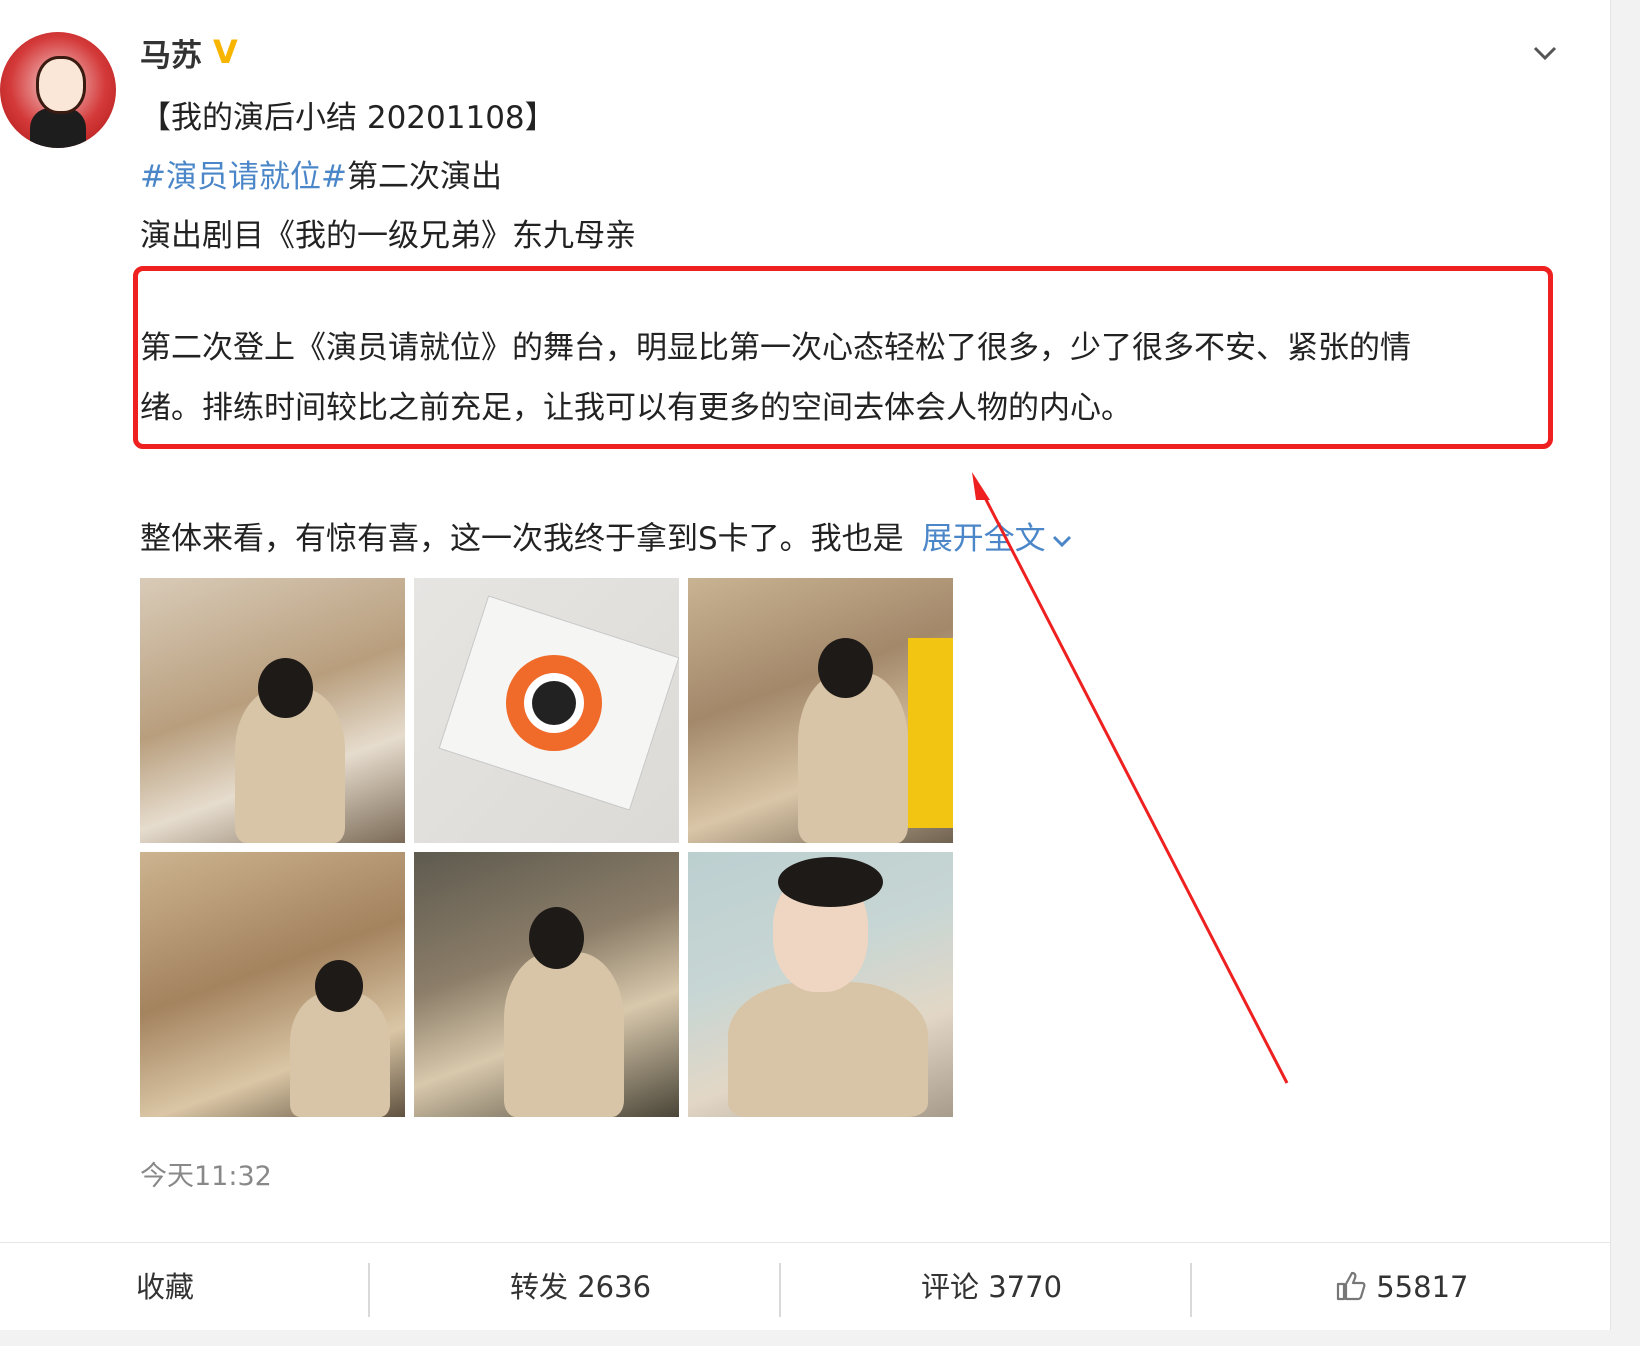 Image resolution: width=1640 pixels, height=1346 pixels. I want to click on annotation-arrow, so click(1130, 778).